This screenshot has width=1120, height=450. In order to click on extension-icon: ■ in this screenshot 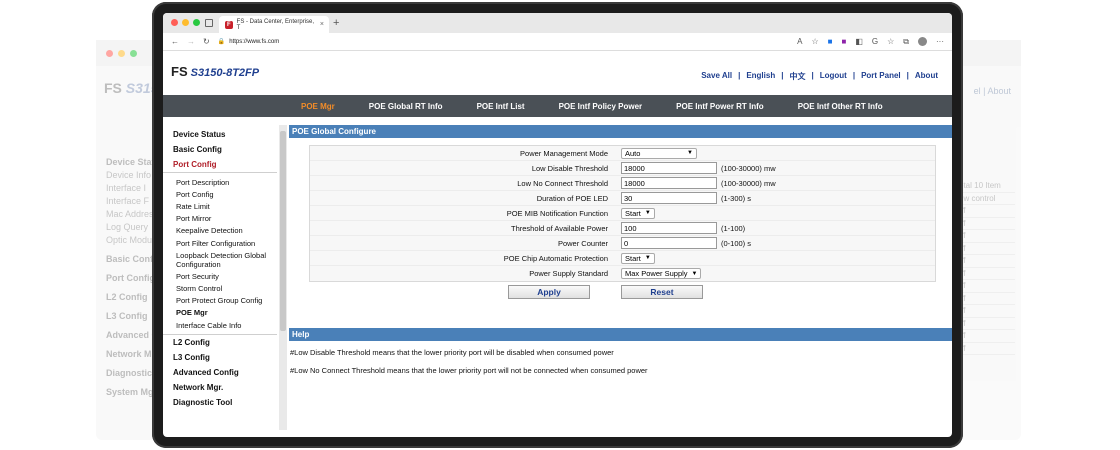, I will do `click(830, 41)`.